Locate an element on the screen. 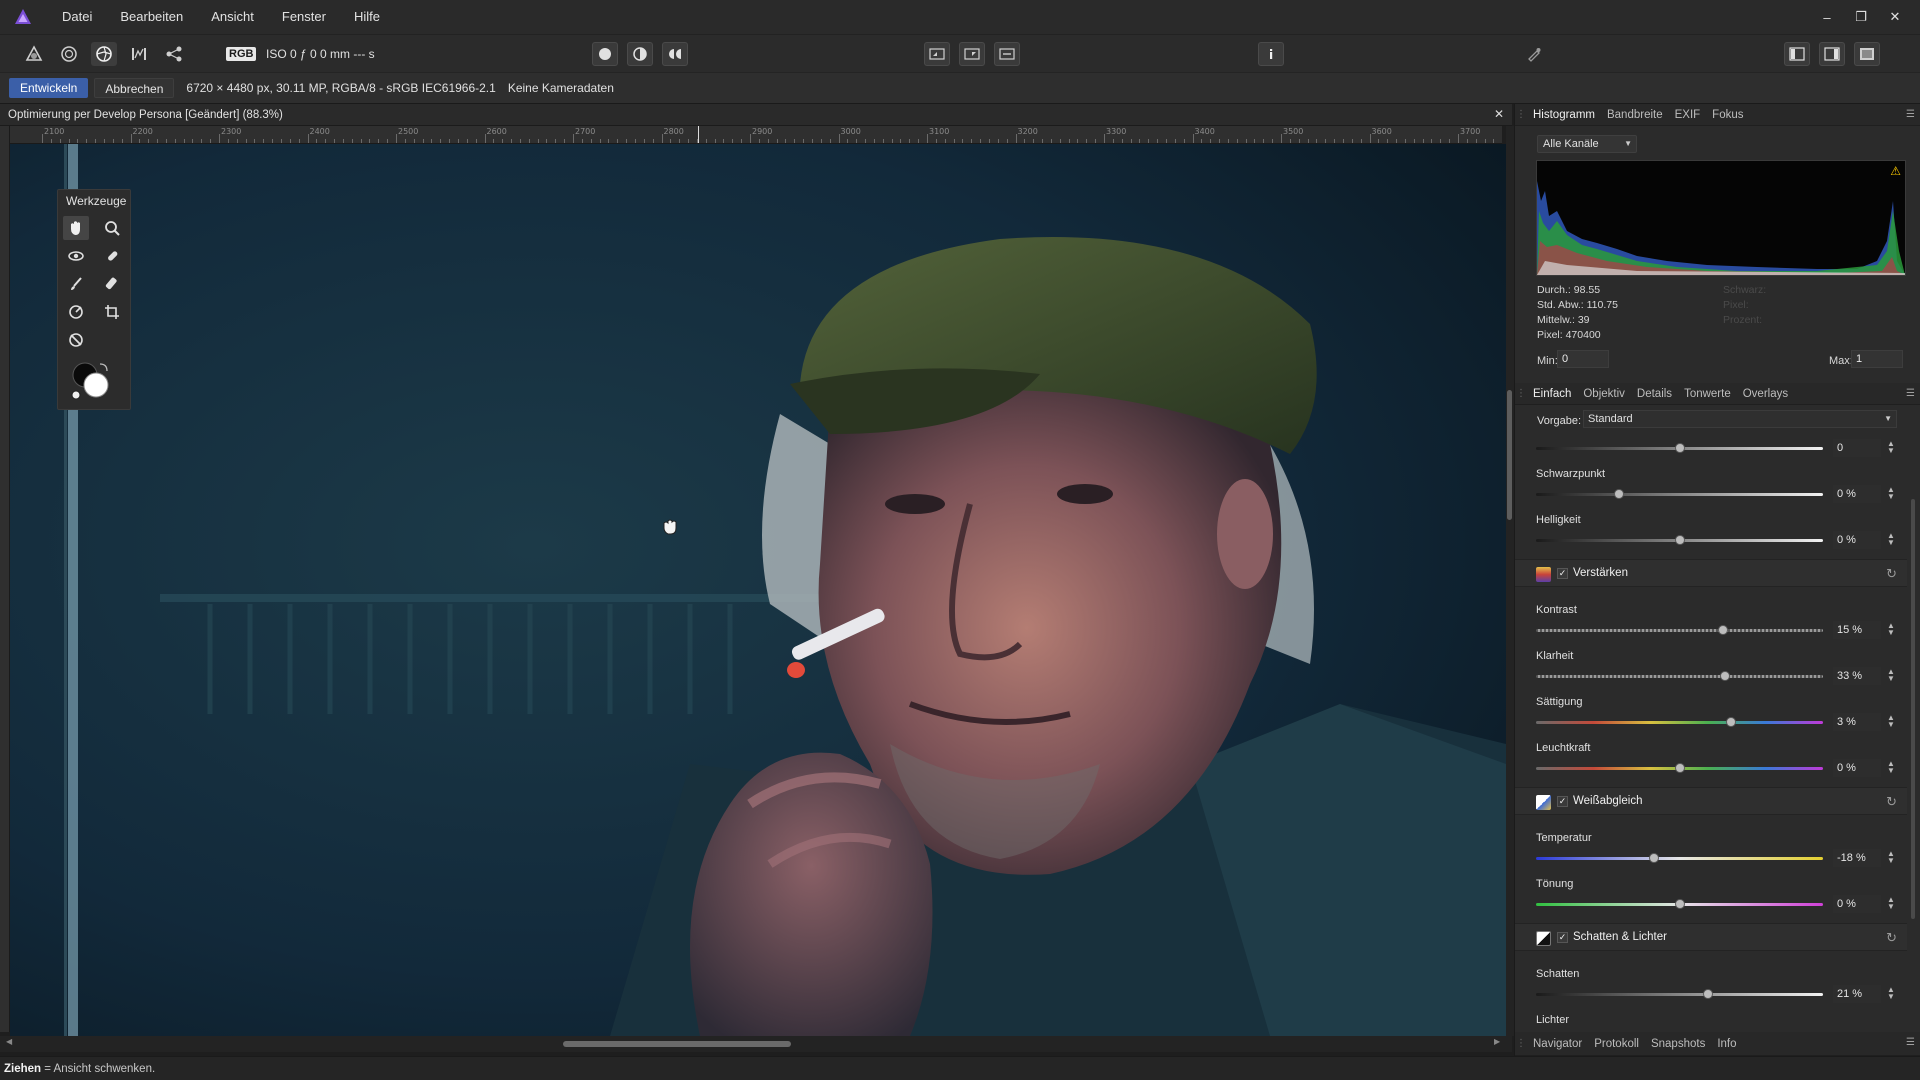 The height and width of the screenshot is (1080, 1920). mirror-view-icon is located at coordinates (675, 54).